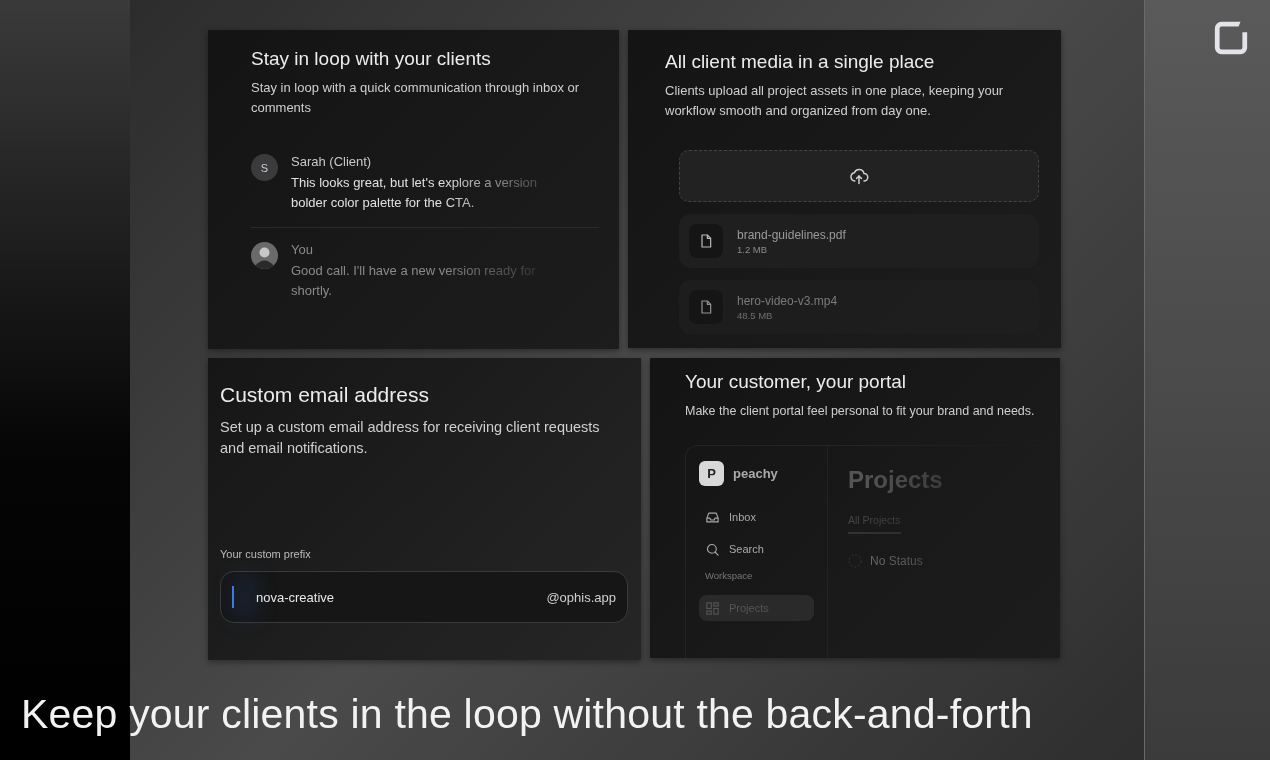 This screenshot has height=760, width=1270. What do you see at coordinates (756, 517) in the screenshot?
I see `nav-item: Inbox` at bounding box center [756, 517].